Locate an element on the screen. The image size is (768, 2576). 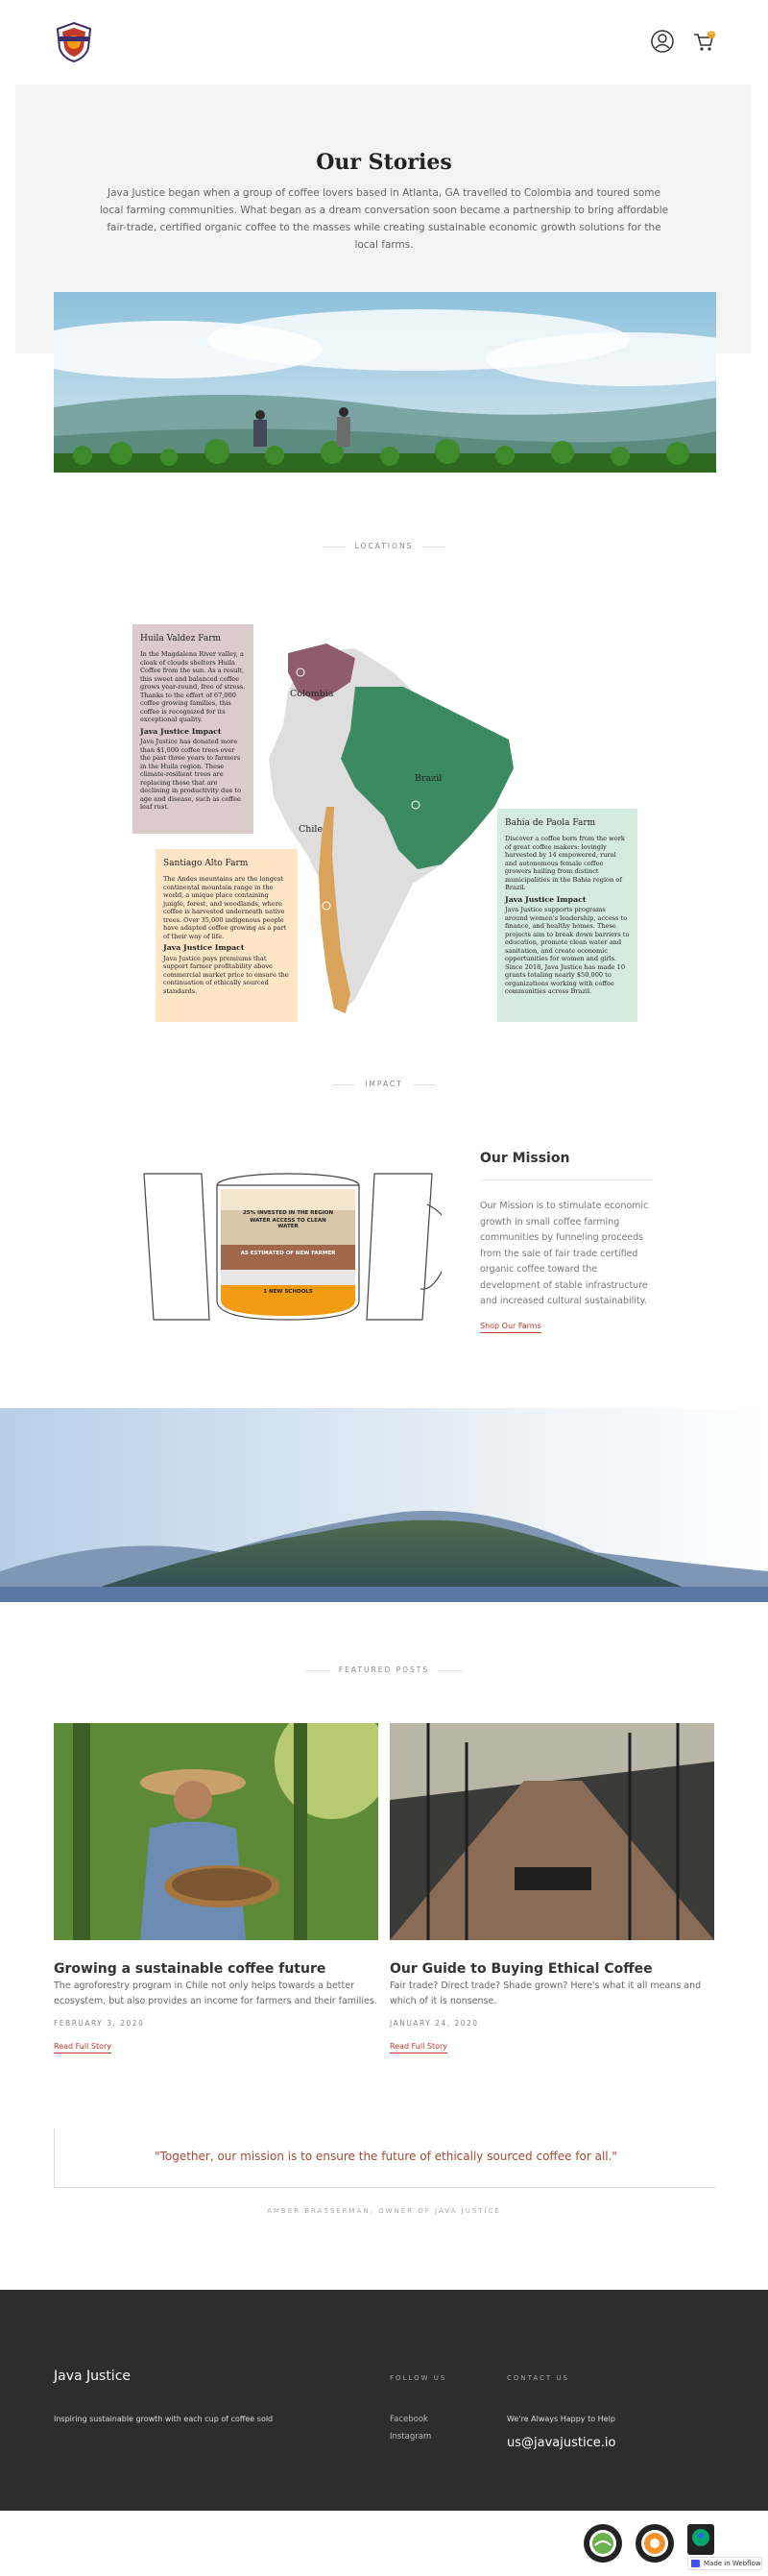
cart-count: 0 is located at coordinates (711, 33).